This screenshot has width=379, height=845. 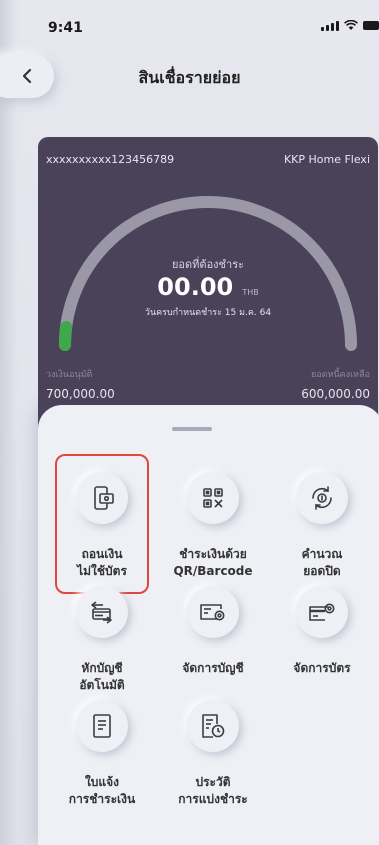 What do you see at coordinates (102, 562) in the screenshot?
I see `menu-label: ถอนเงิน ไม่ใช้บัตร` at bounding box center [102, 562].